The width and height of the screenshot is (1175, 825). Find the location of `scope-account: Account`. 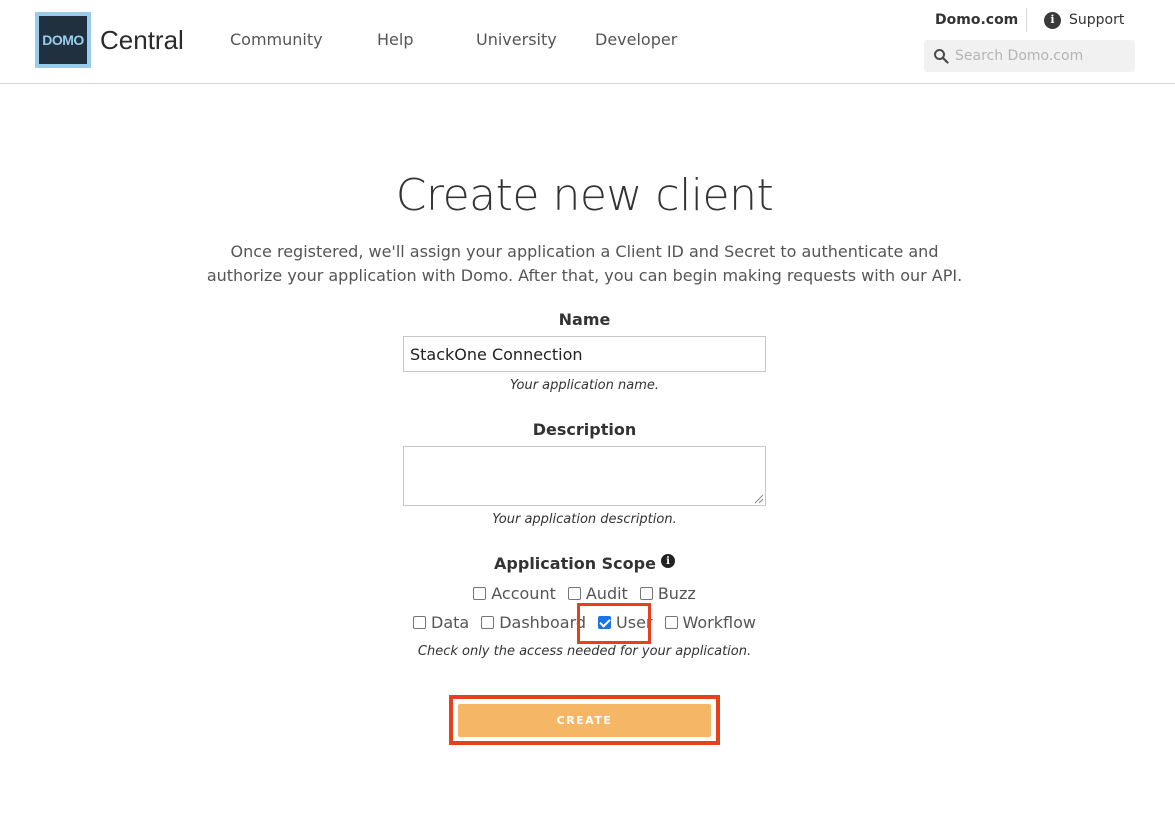

scope-account: Account is located at coordinates (514, 593).